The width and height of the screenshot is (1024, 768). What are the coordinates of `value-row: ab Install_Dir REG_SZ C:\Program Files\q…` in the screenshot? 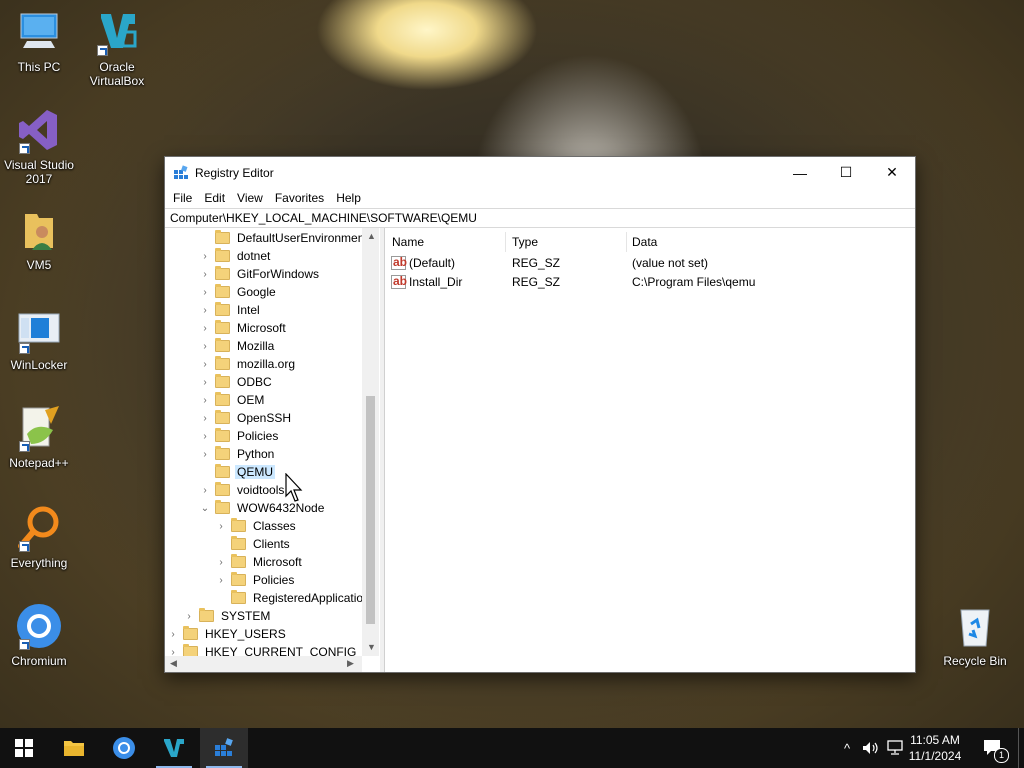 It's located at (650, 282).